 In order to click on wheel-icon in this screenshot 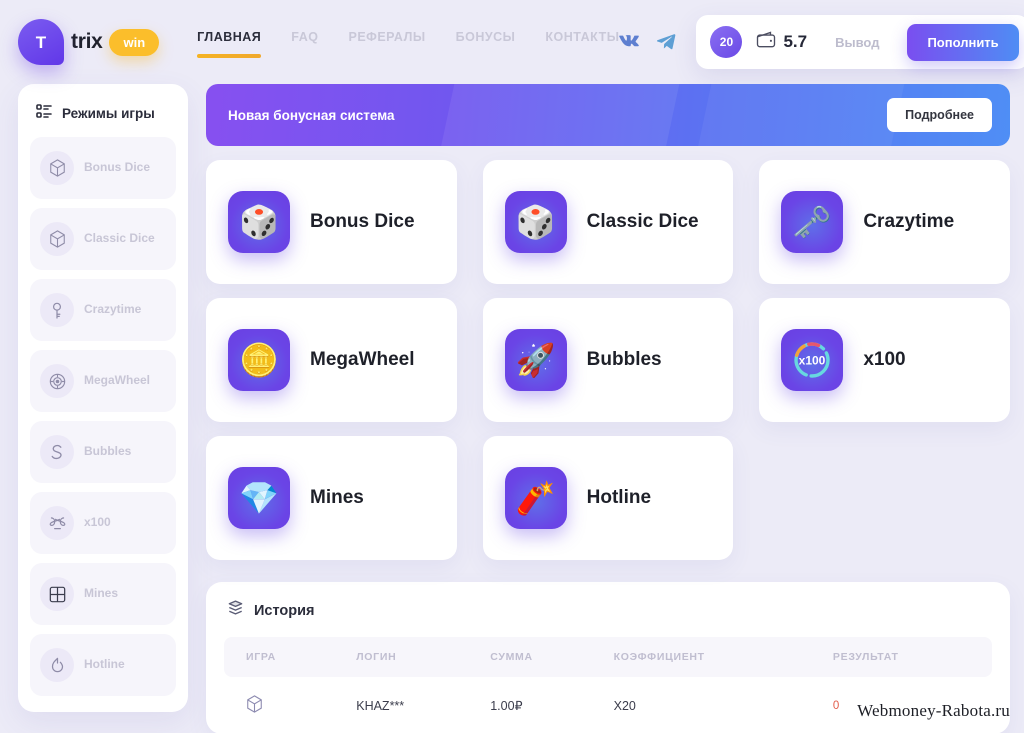, I will do `click(57, 381)`.